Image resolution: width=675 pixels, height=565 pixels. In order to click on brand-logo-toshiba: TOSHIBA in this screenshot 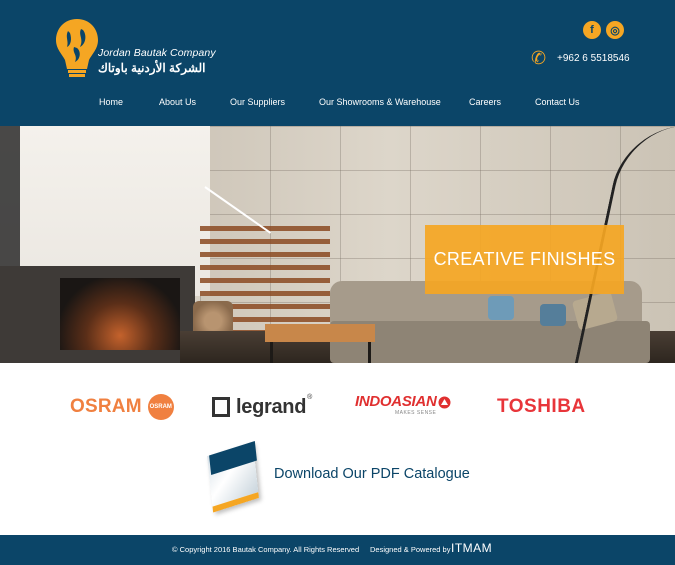, I will do `click(541, 407)`.